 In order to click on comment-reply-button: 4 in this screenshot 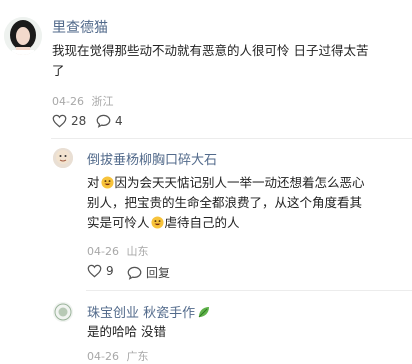, I will do `click(109, 121)`.